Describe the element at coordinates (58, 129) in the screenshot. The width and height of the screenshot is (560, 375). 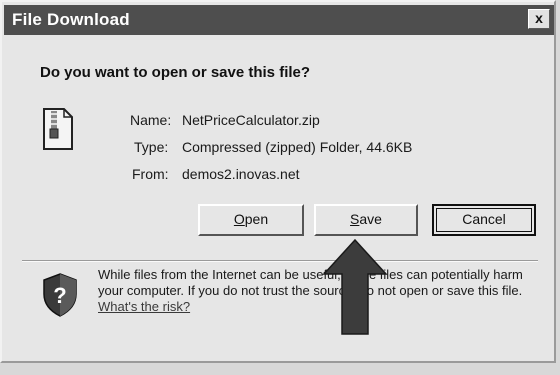
I see `zip-folder-icon` at that location.